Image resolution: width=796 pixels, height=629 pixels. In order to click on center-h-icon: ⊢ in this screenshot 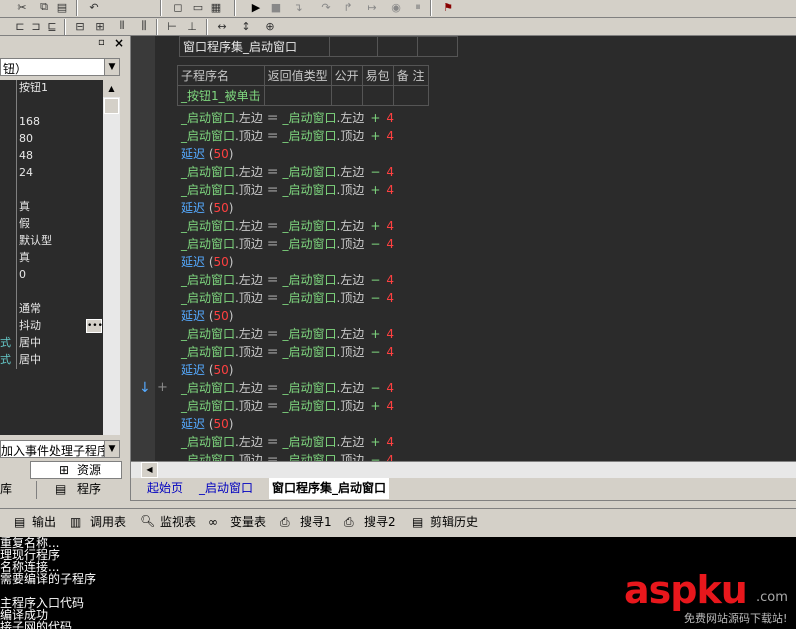, I will do `click(172, 26)`.